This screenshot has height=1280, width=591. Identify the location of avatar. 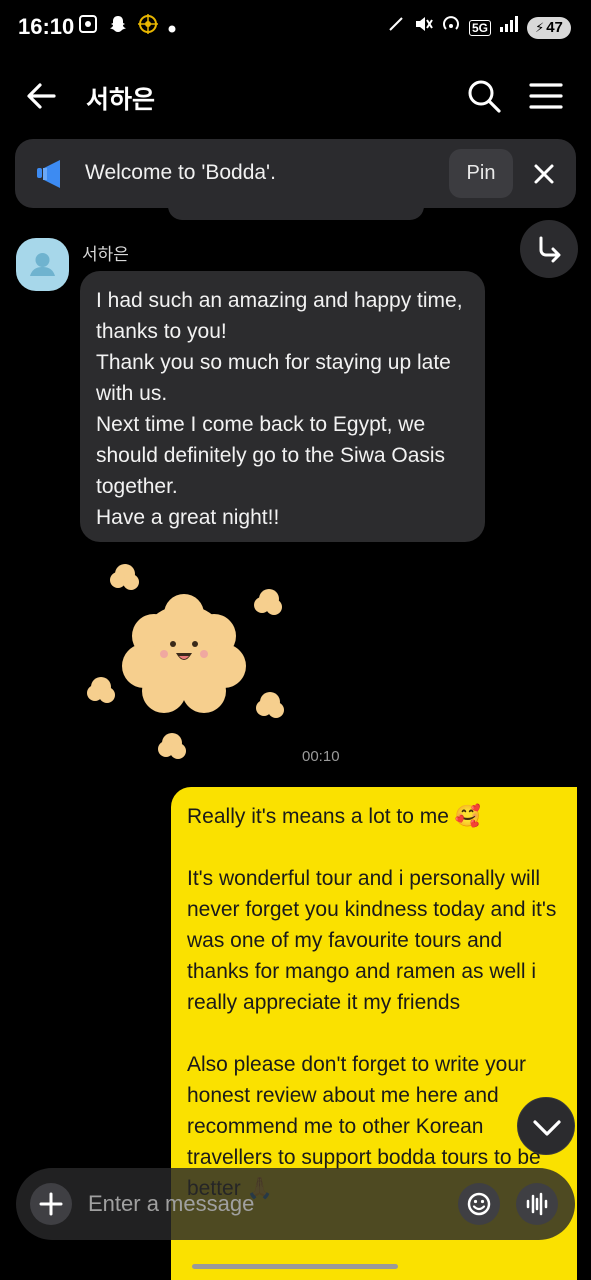
(42, 264).